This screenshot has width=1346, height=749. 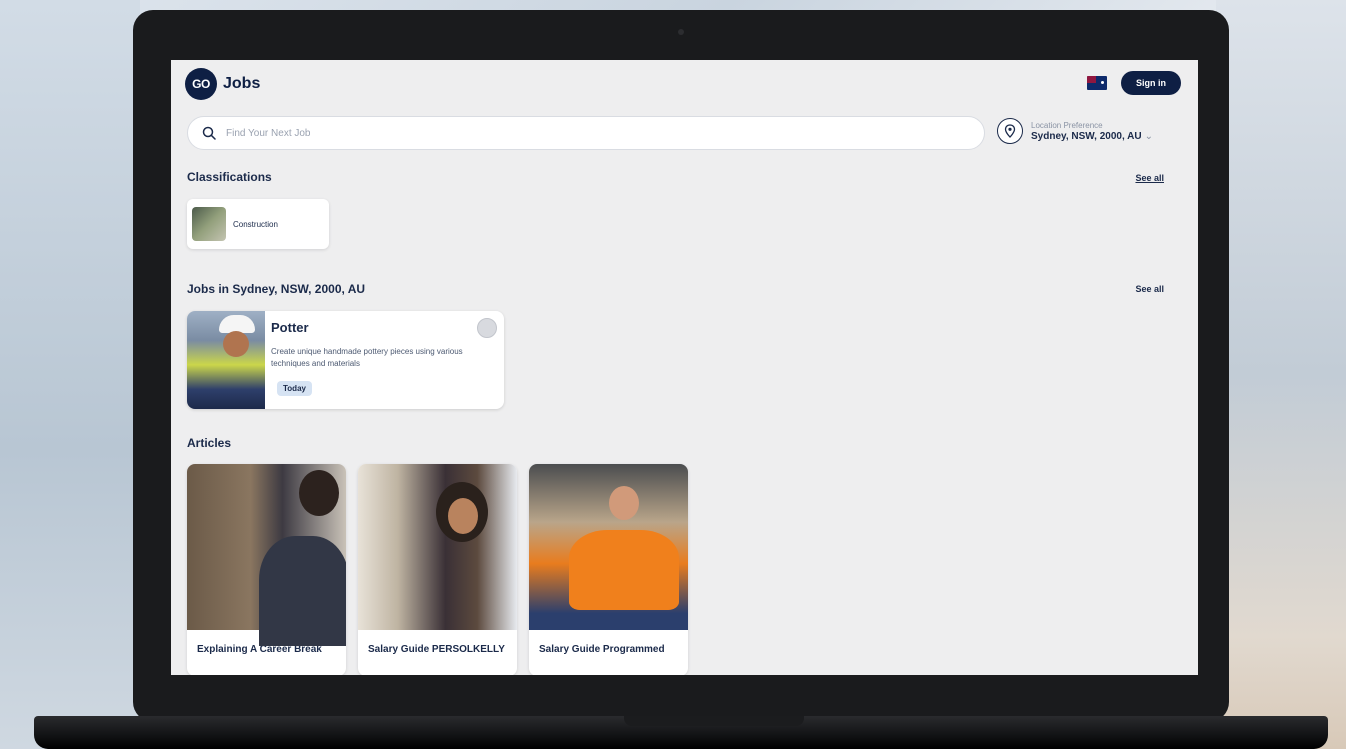 I want to click on article-card: Salary Guide PERSOLKELLY, so click(x=437, y=569).